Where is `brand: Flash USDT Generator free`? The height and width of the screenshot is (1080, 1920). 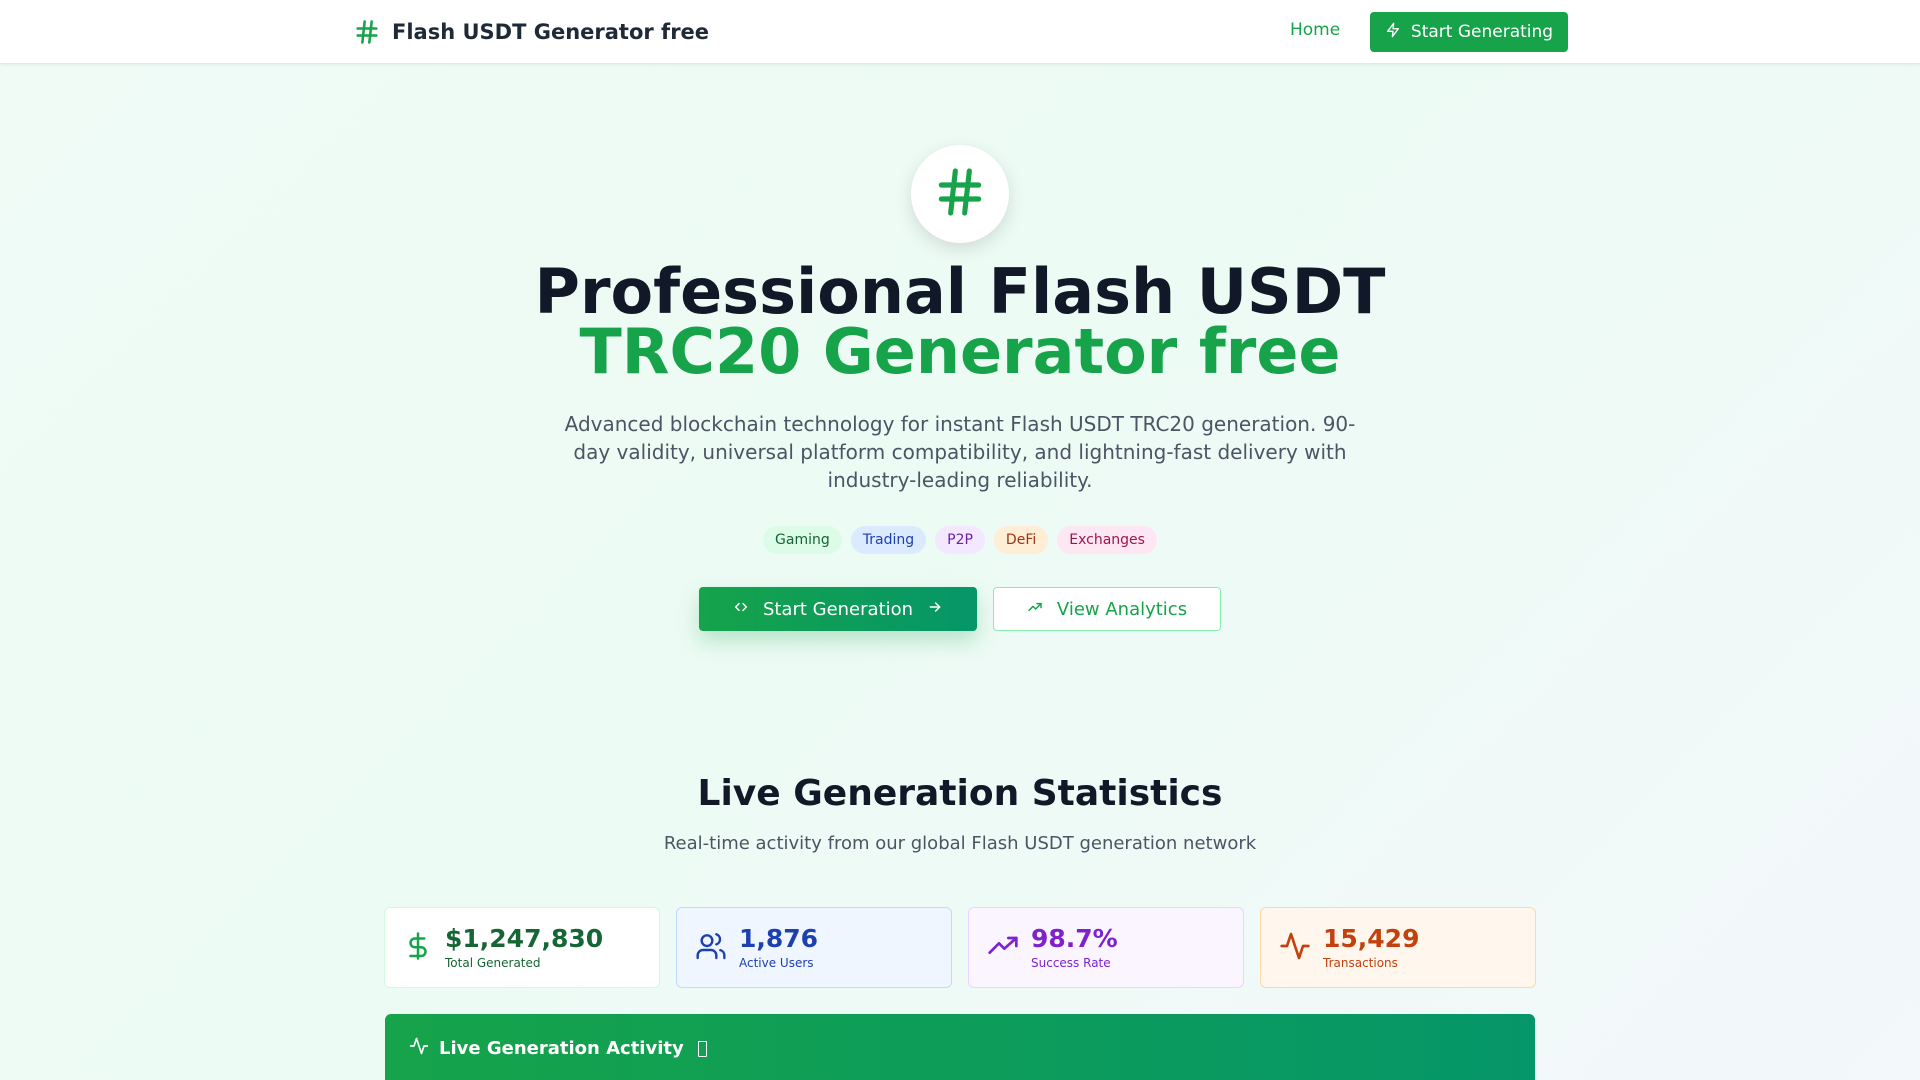
brand: Flash USDT Generator free is located at coordinates (530, 32).